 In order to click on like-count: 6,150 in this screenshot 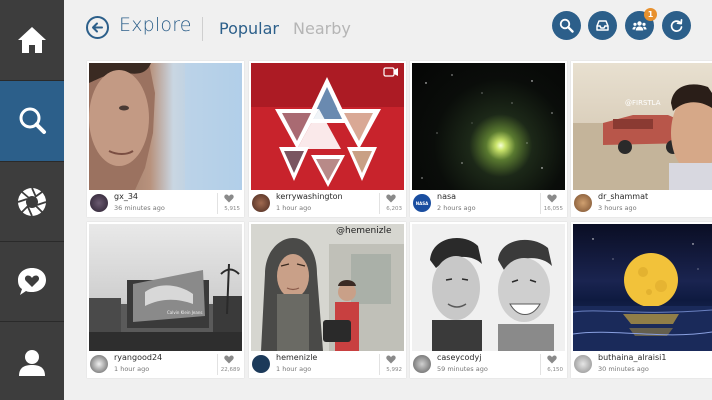, I will do `click(555, 370)`.